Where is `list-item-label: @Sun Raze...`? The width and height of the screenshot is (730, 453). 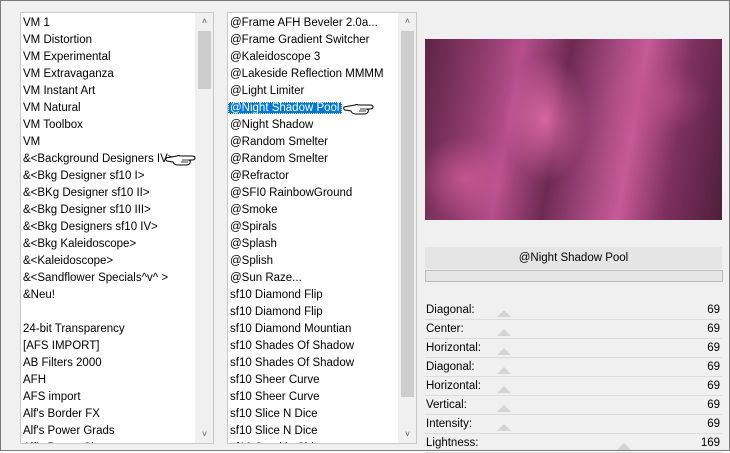 list-item-label: @Sun Raze... is located at coordinates (266, 278).